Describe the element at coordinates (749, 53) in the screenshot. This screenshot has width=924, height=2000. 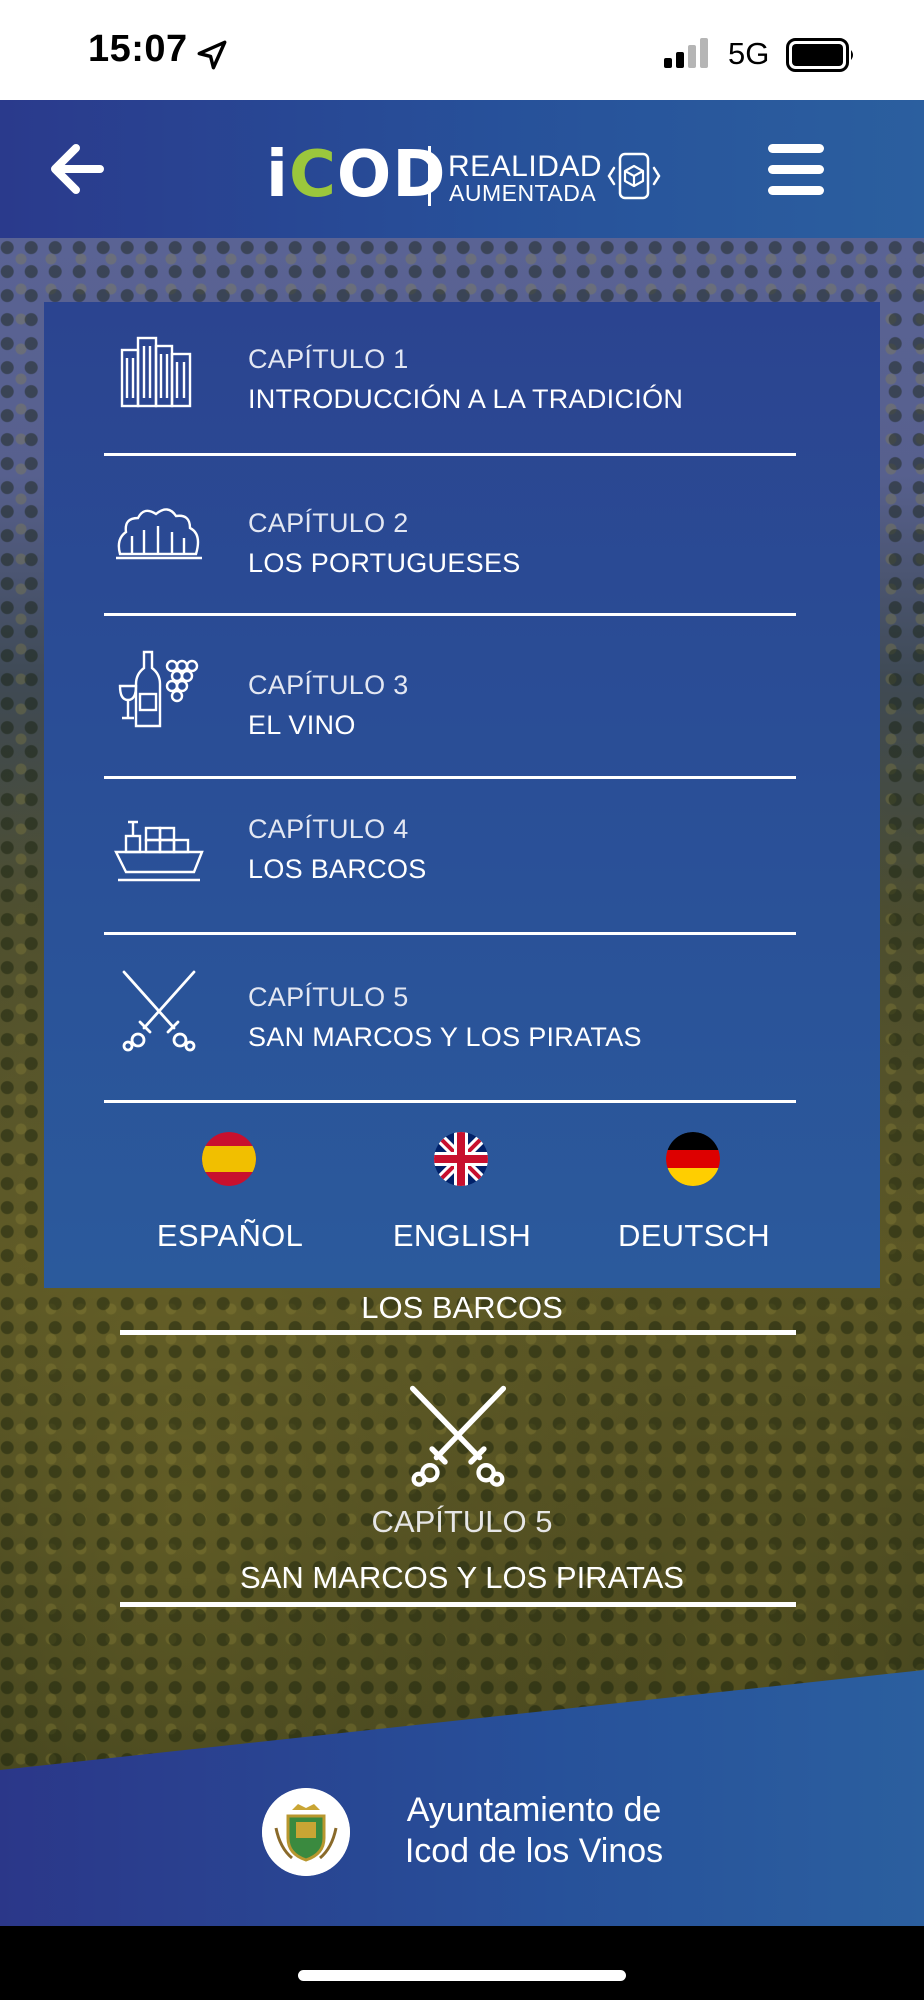
I see `network-type: 5G` at that location.